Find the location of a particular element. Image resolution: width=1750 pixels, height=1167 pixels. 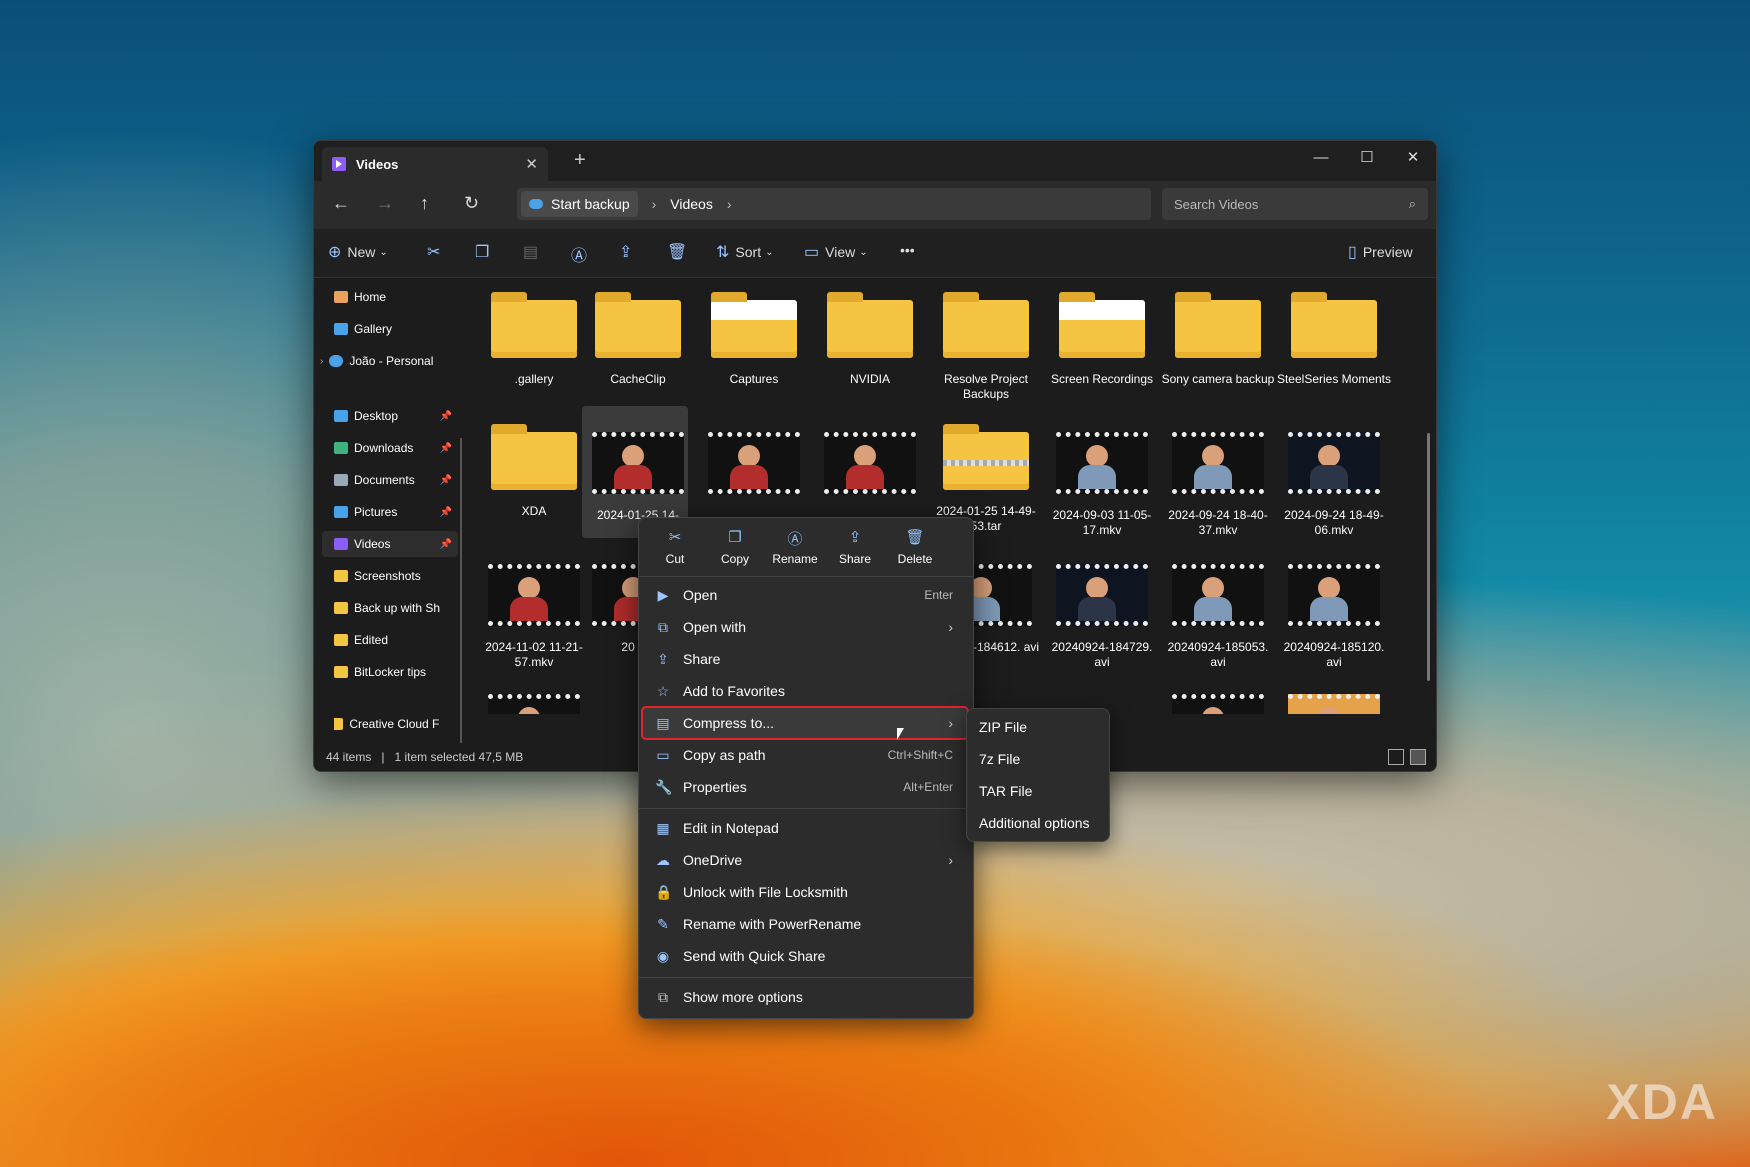

gallery-icon is located at coordinates (341, 329).